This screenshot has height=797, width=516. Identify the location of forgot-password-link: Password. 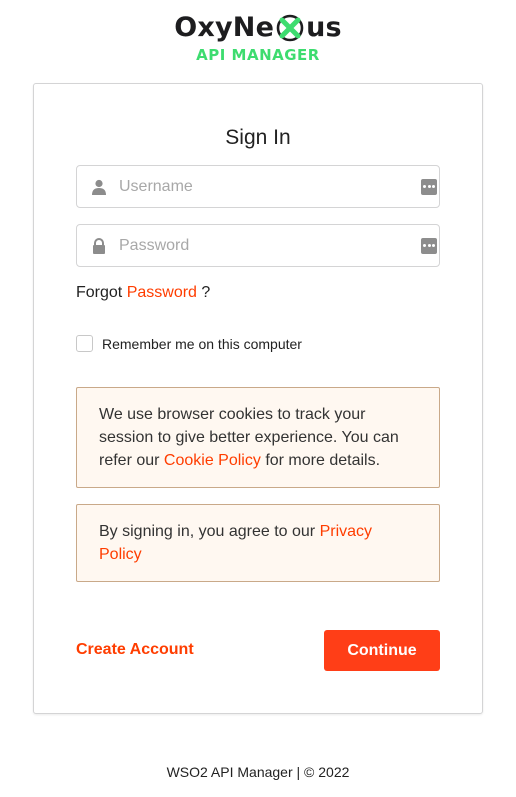
(162, 292).